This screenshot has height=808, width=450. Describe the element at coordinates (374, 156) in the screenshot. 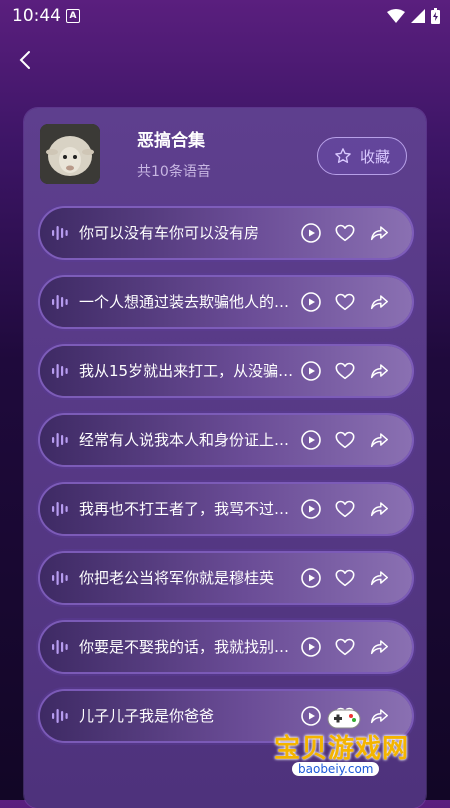

I see `favorite-label: 收藏` at that location.